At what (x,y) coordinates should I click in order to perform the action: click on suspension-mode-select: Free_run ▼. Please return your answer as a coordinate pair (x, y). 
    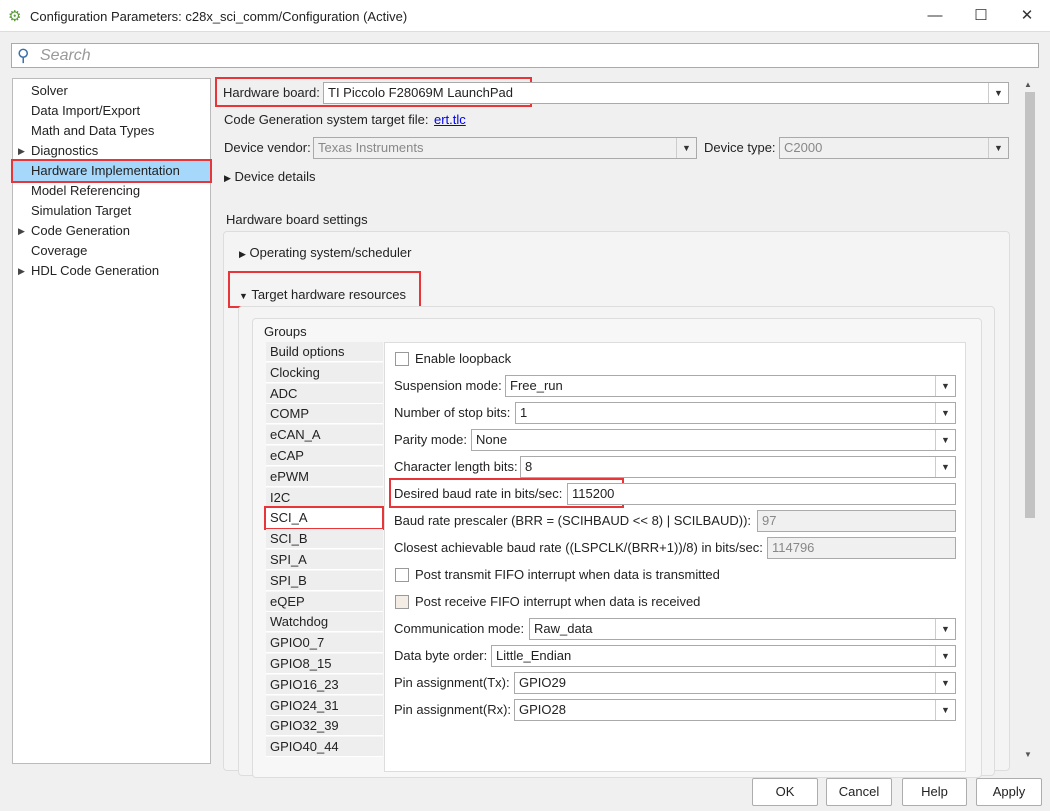
    Looking at the image, I should click on (730, 386).